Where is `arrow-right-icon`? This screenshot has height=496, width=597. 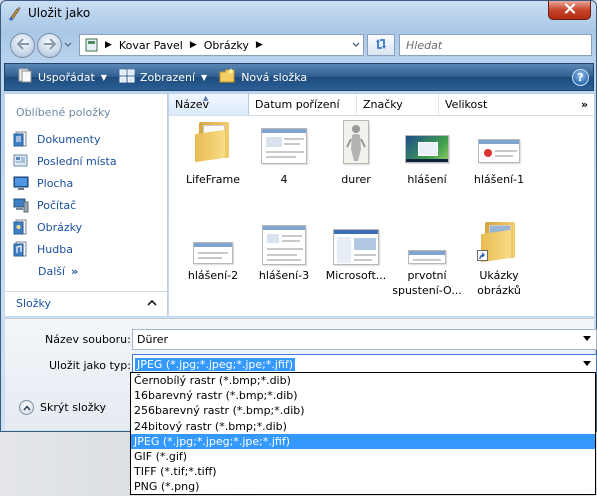 arrow-right-icon is located at coordinates (50, 45).